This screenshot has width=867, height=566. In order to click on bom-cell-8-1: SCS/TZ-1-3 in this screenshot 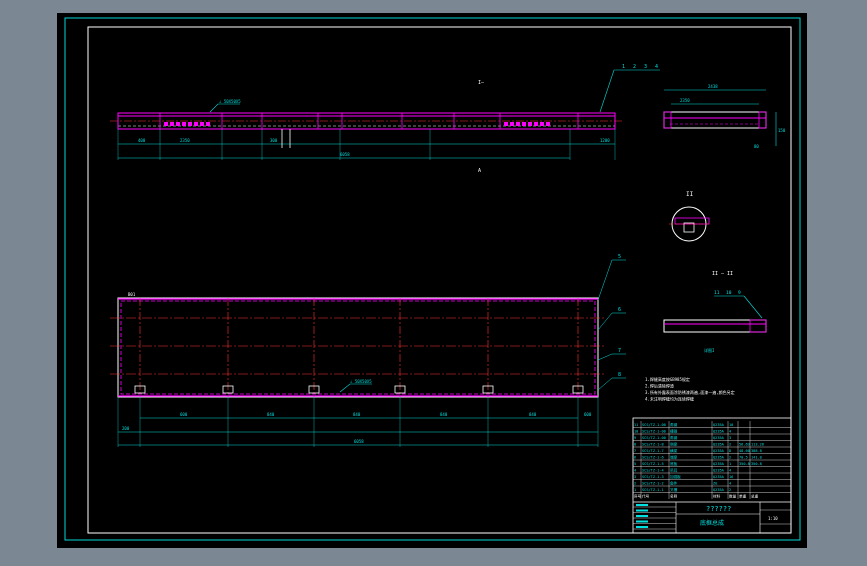, I will do `click(653, 477)`.